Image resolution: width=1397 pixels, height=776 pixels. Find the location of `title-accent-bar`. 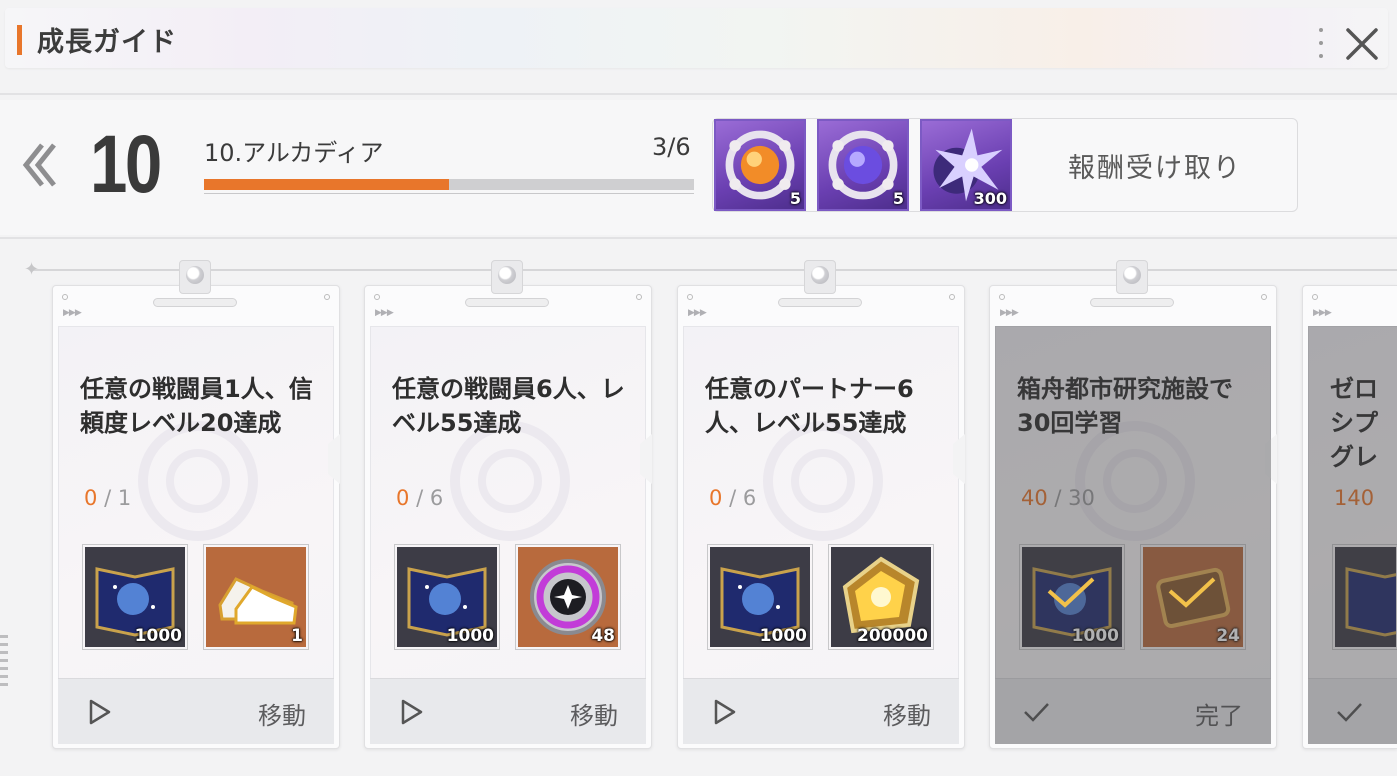

title-accent-bar is located at coordinates (19, 40).